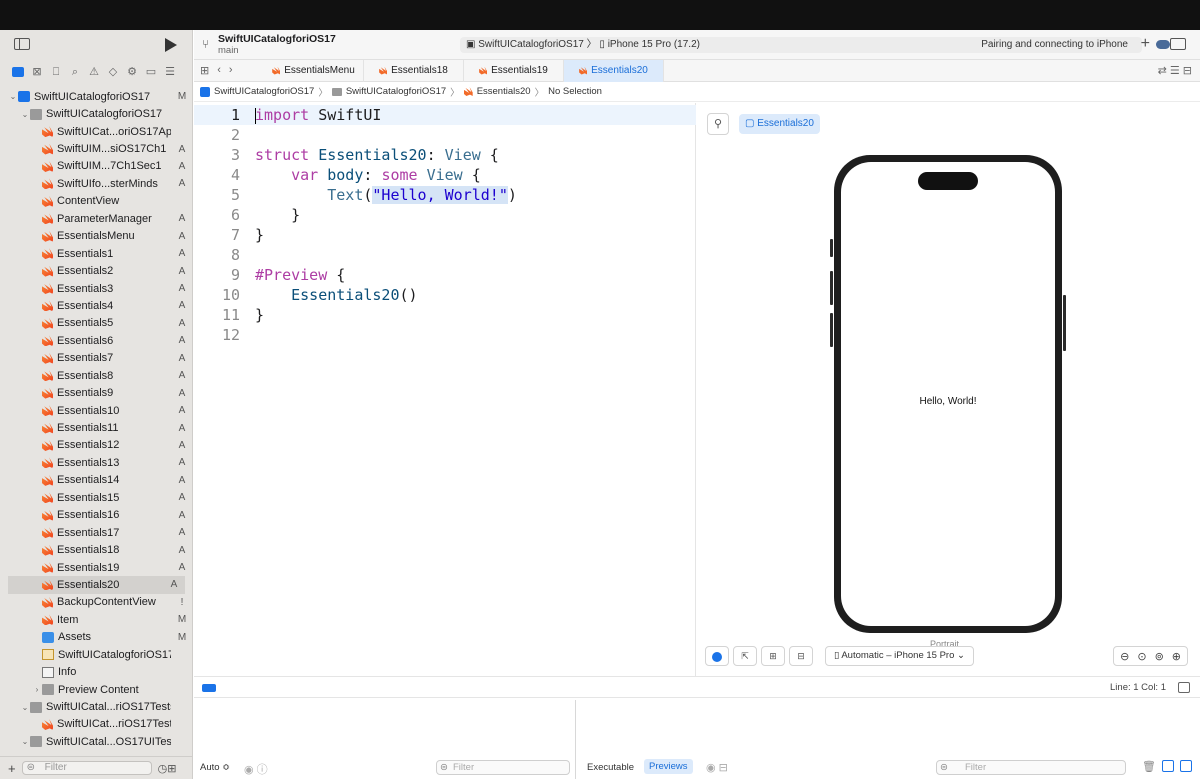 This screenshot has width=1200, height=779. What do you see at coordinates (745, 656) in the screenshot?
I see `selectable-mode-icon: ⇱` at bounding box center [745, 656].